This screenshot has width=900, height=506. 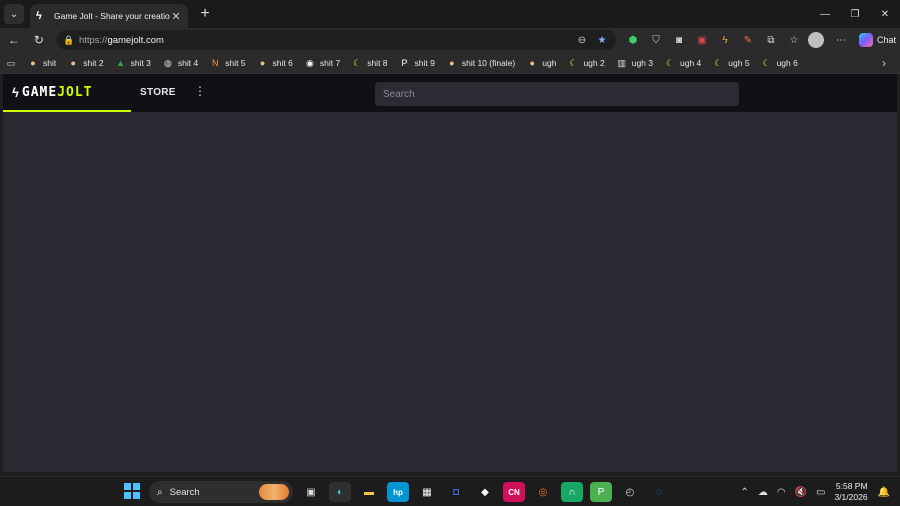 I want to click on shield-extension-icon: ⬢, so click(x=633, y=40).